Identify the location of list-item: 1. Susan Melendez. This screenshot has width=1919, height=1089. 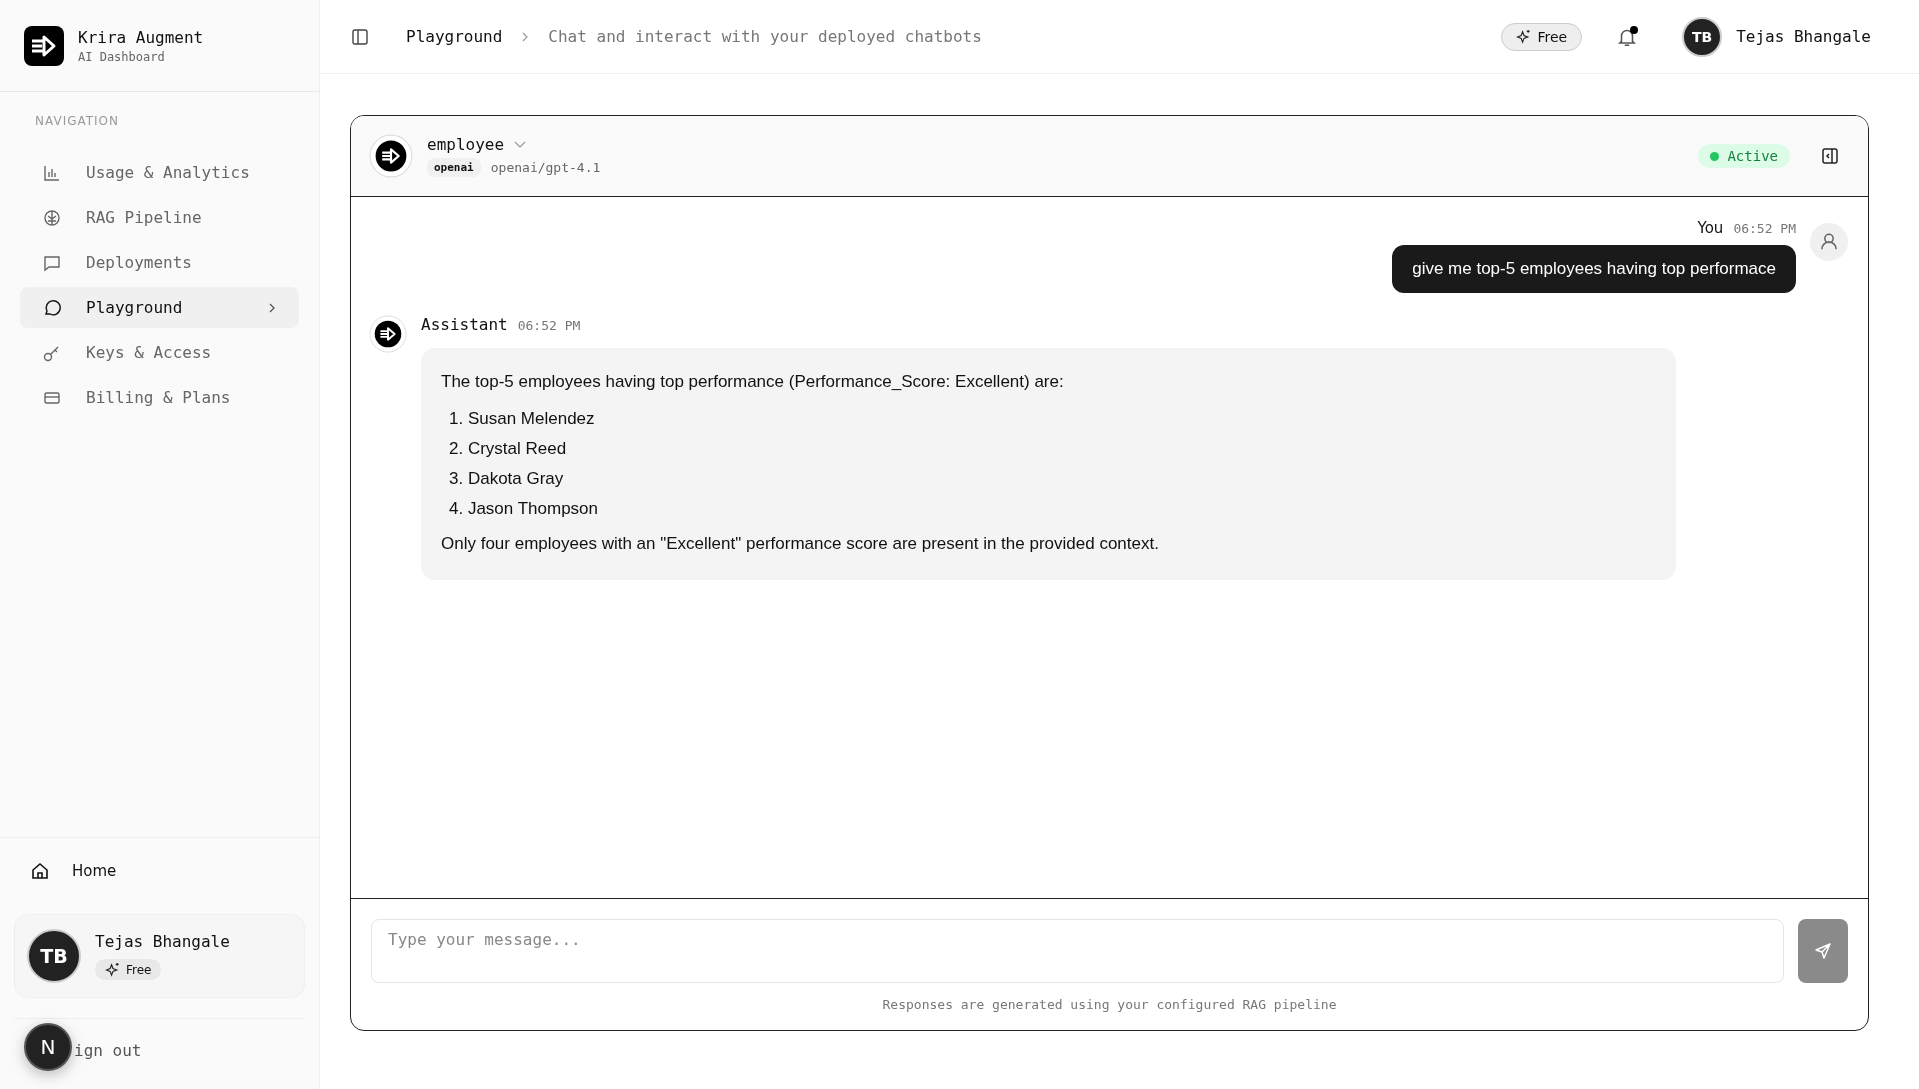
(522, 419).